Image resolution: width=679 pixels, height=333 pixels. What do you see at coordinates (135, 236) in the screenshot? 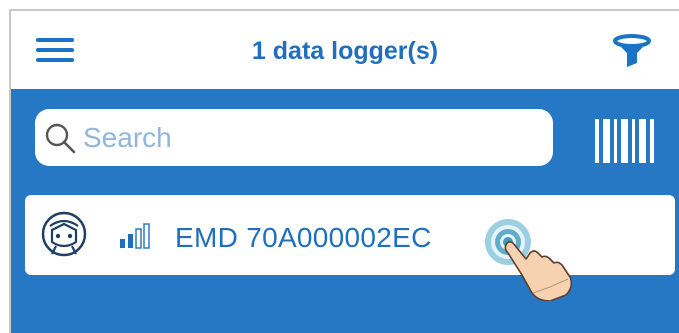
I see `signal-strength-icon` at bounding box center [135, 236].